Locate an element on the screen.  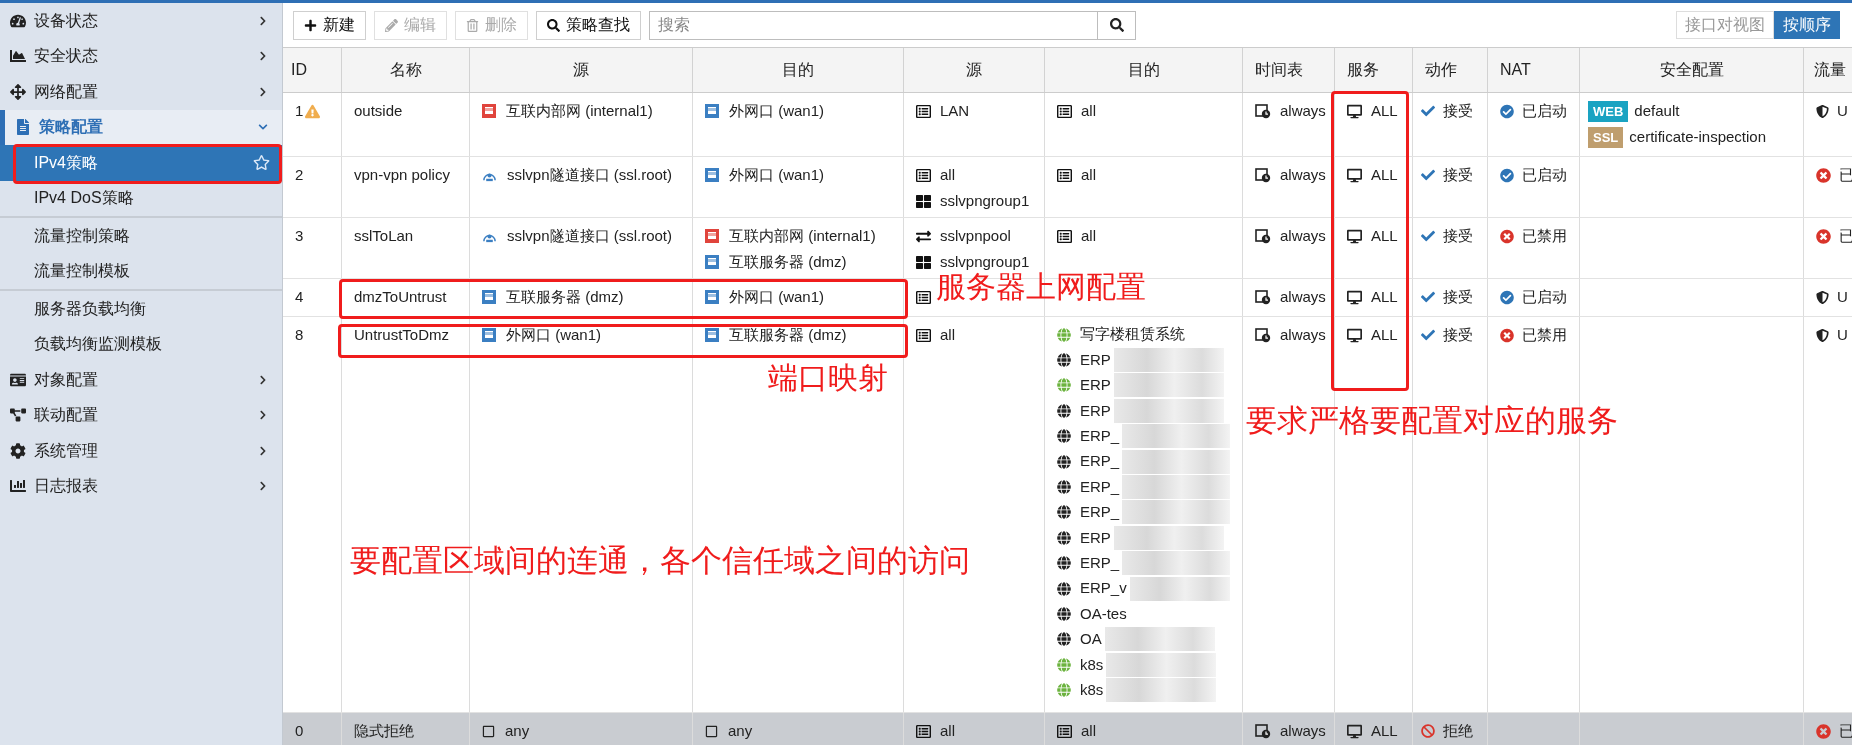
settings-icon is located at coordinates (18, 450).